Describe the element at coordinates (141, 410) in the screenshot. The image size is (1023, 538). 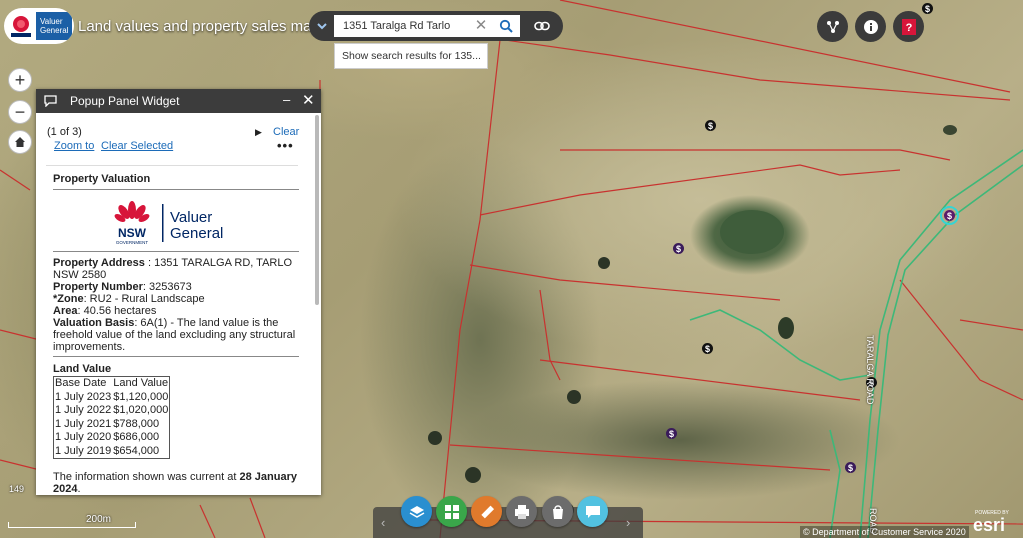
I see `table-cell: $1,020,000` at that location.